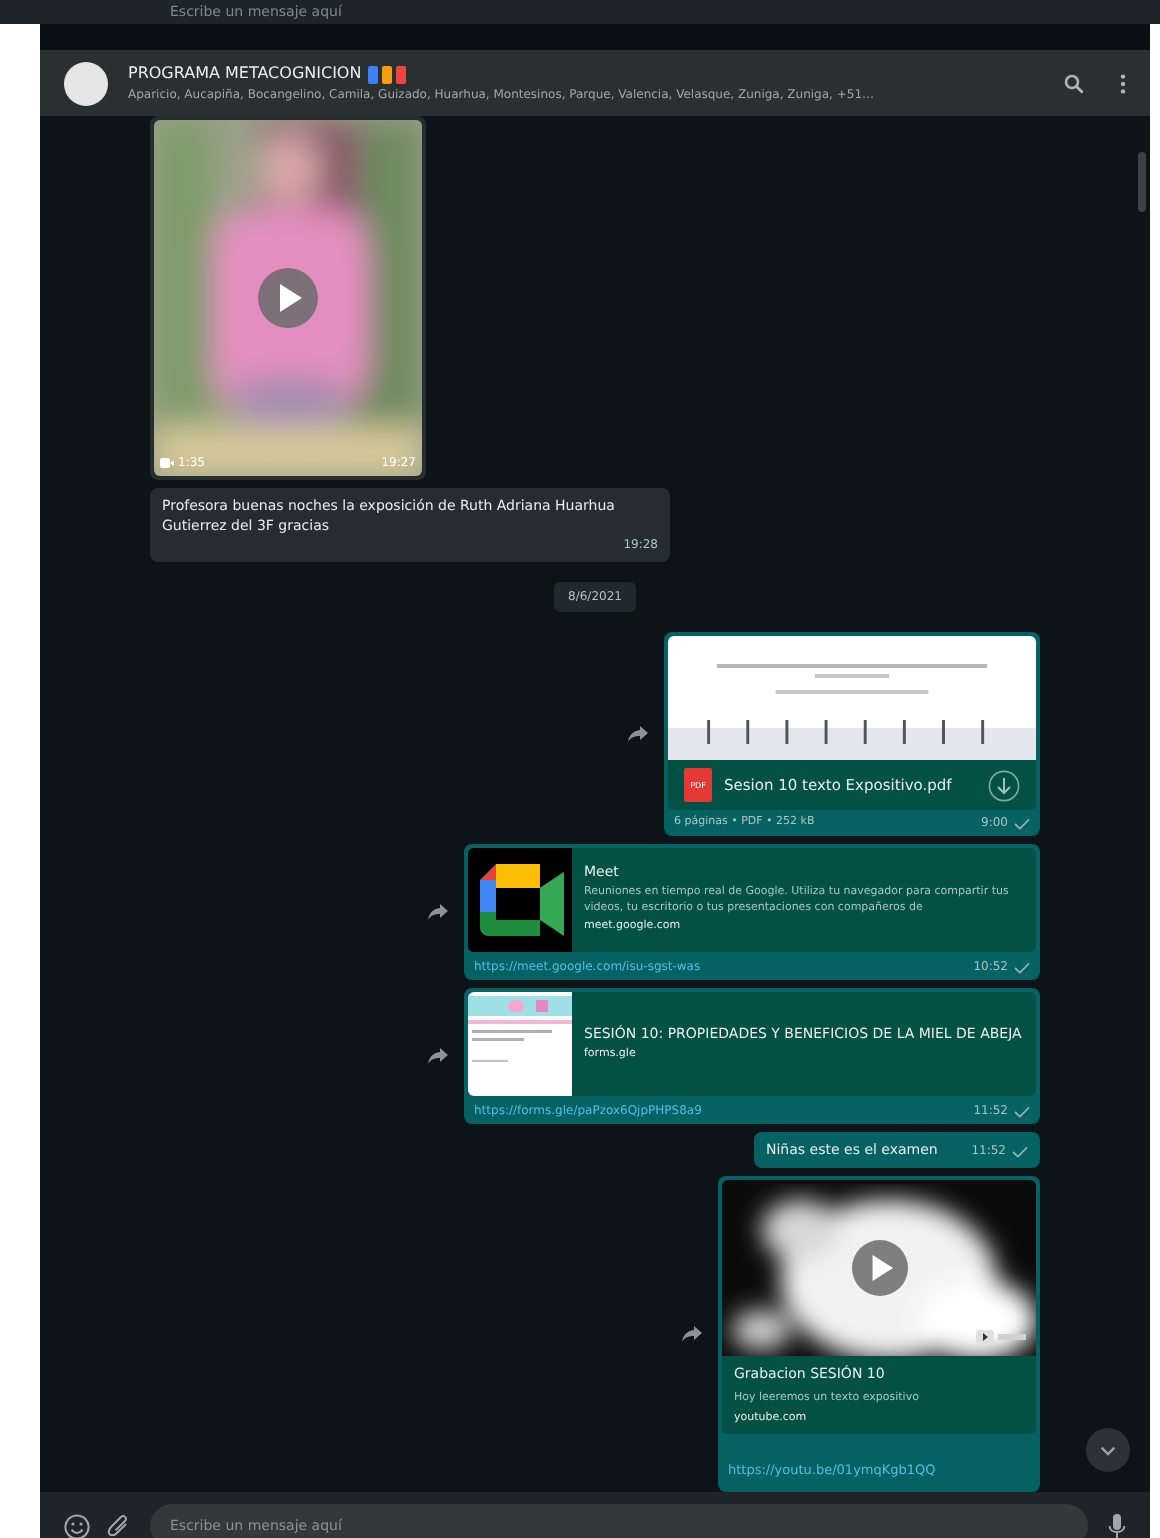  What do you see at coordinates (245, 74) in the screenshot?
I see `chat-title: PROGRAMA METACOGNICION` at bounding box center [245, 74].